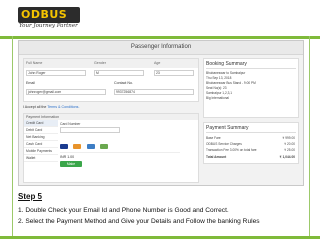 This screenshot has height=240, width=320. I want to click on booking-operator: Big International, so click(218, 98).